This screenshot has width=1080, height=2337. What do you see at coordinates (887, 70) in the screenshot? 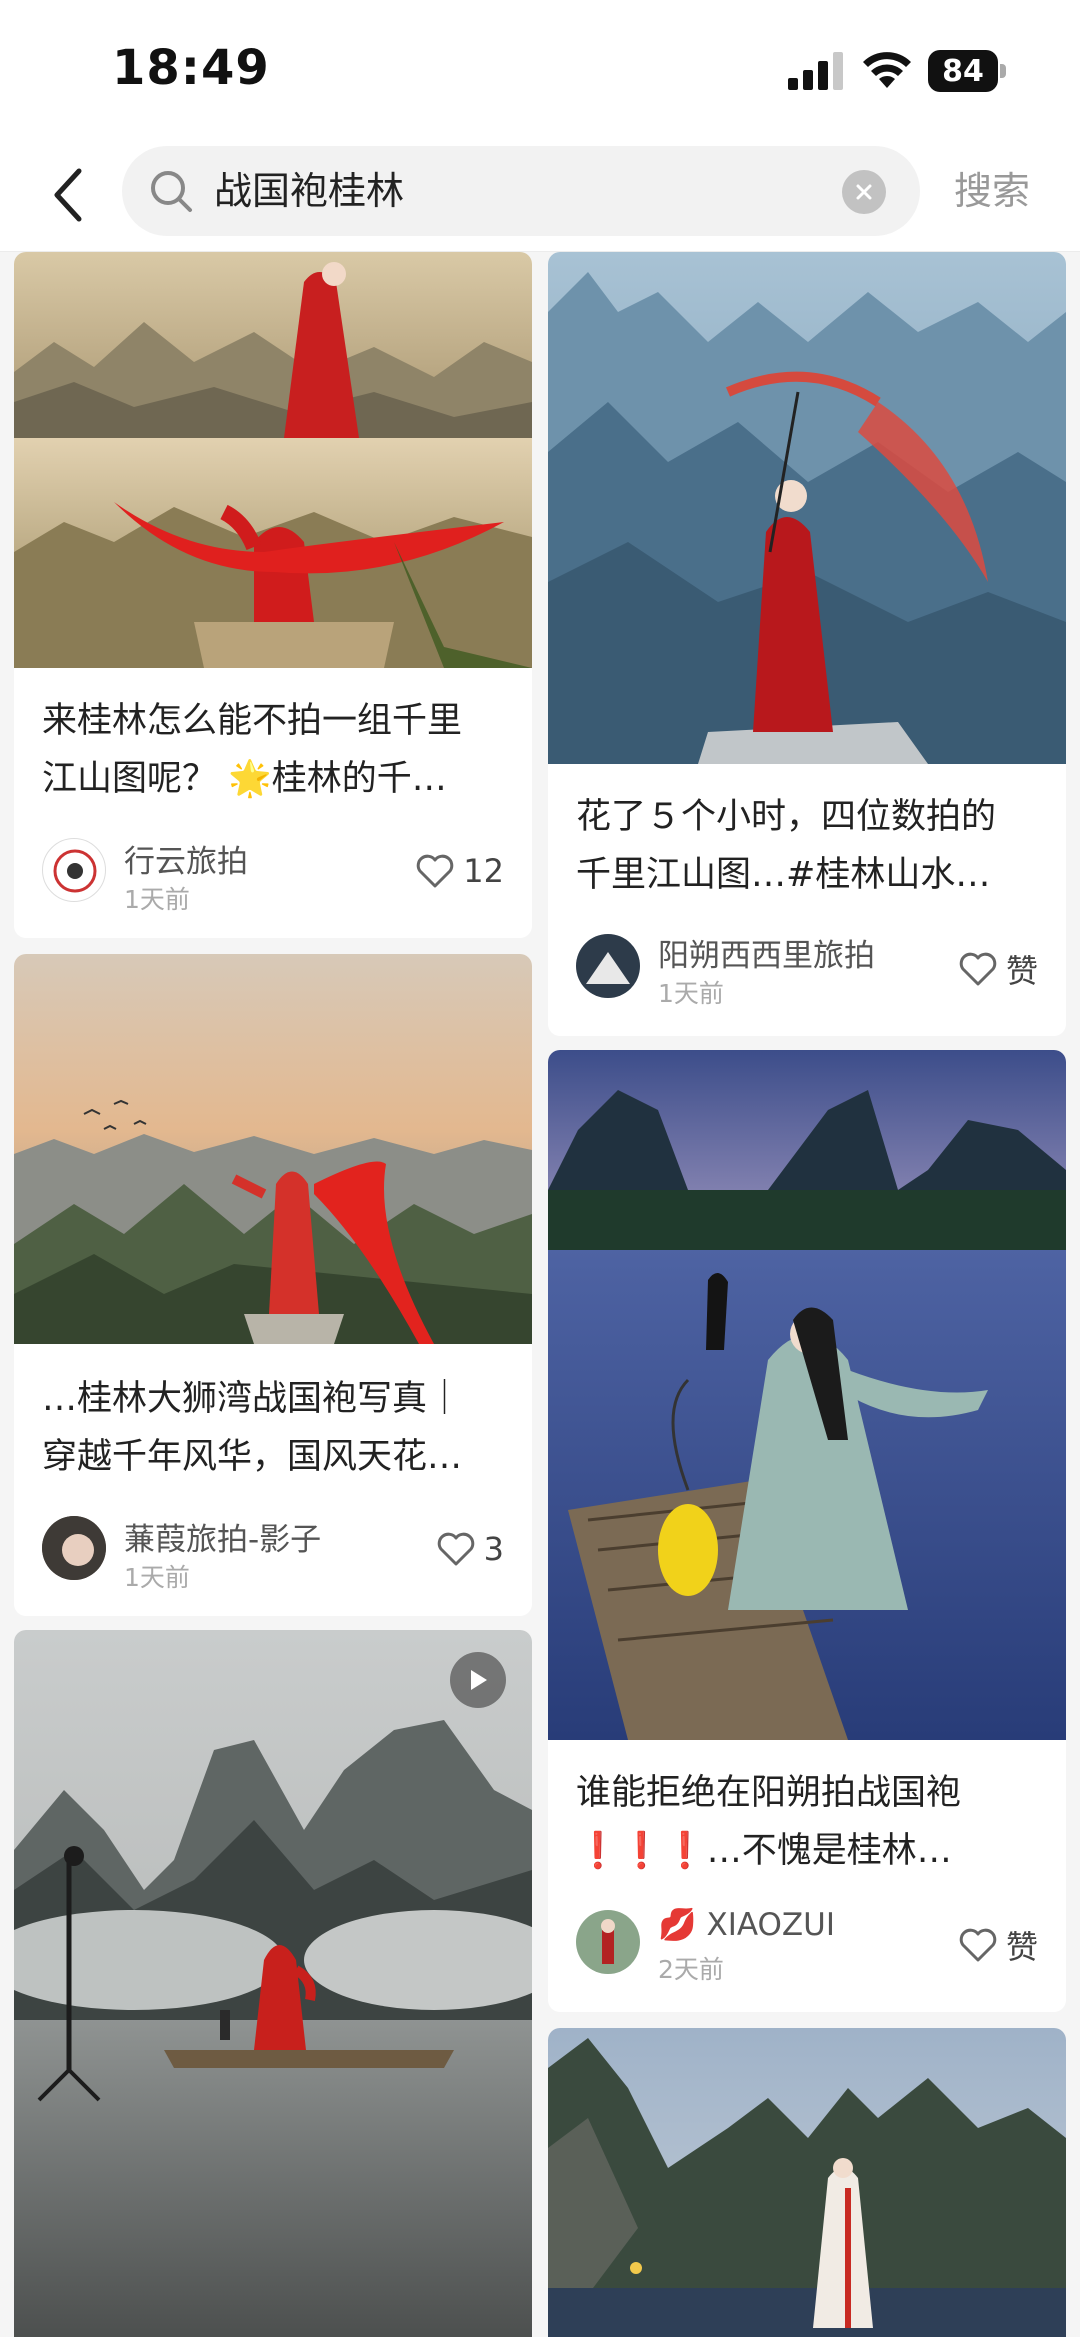
I see `wifi-icon` at bounding box center [887, 70].